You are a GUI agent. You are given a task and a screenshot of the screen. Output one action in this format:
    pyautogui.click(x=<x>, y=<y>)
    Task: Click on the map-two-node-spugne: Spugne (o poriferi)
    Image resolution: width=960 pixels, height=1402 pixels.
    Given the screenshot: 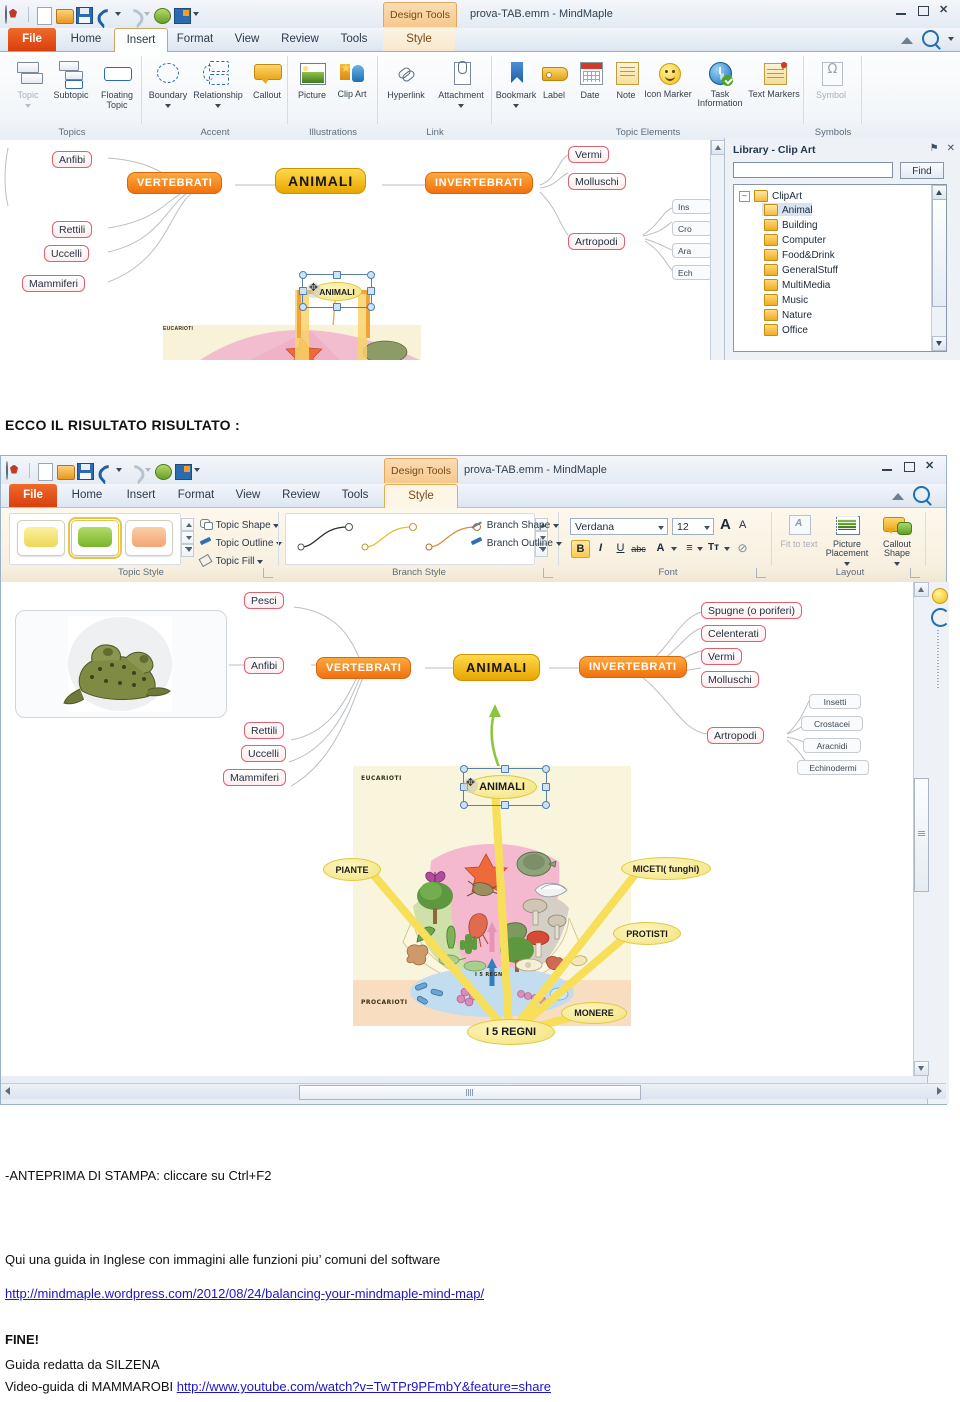 What is the action you would take?
    pyautogui.click(x=751, y=610)
    